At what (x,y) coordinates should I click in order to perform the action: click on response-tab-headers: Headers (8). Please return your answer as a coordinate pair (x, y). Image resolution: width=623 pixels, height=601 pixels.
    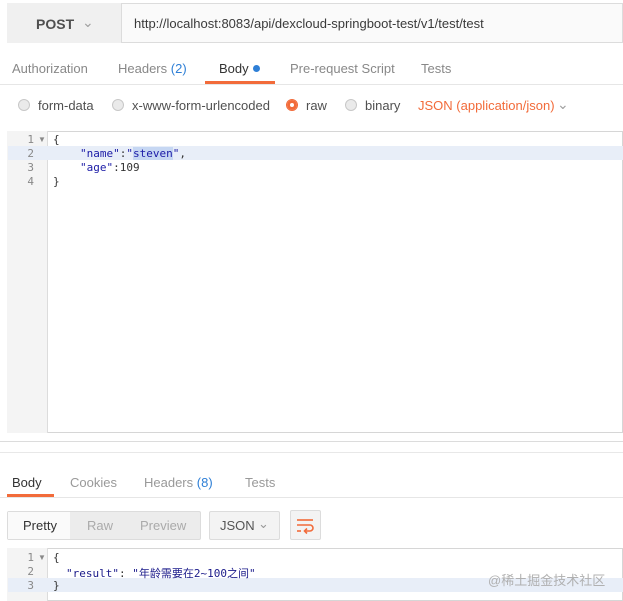
    Looking at the image, I should click on (178, 482).